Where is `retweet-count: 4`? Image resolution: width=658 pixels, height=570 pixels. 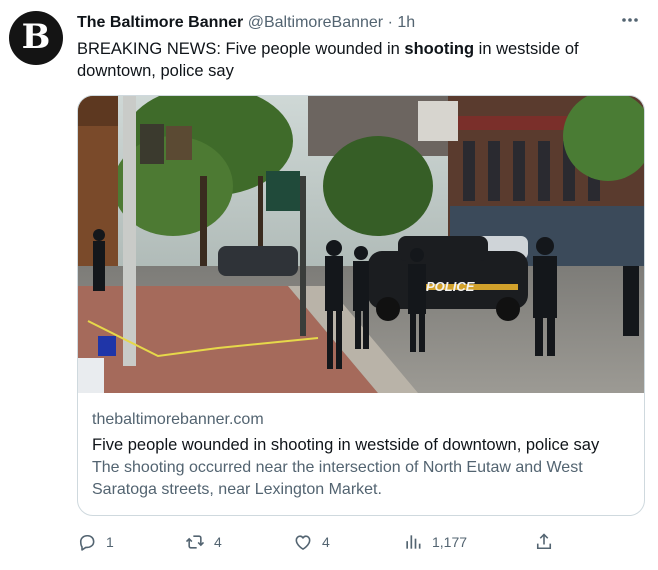
retweet-count: 4 is located at coordinates (218, 542).